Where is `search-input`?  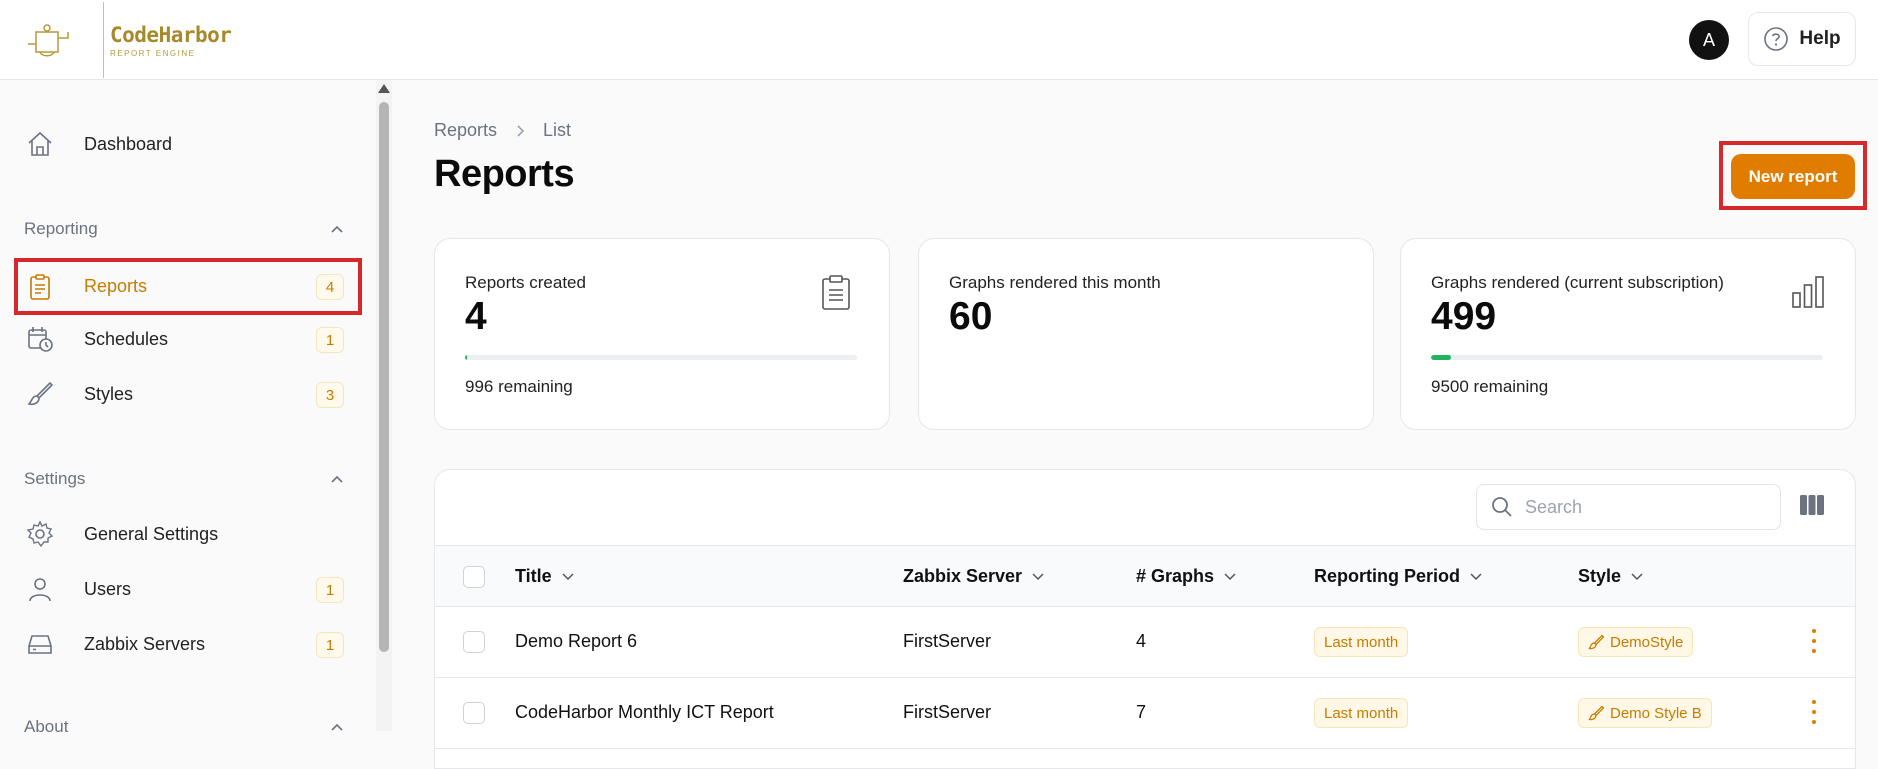 search-input is located at coordinates (1640, 507).